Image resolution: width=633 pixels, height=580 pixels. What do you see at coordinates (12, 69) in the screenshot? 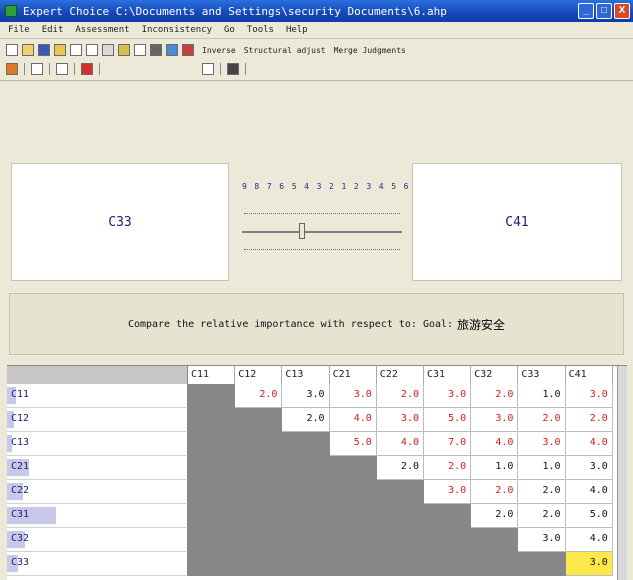
I see `flame-icon` at bounding box center [12, 69].